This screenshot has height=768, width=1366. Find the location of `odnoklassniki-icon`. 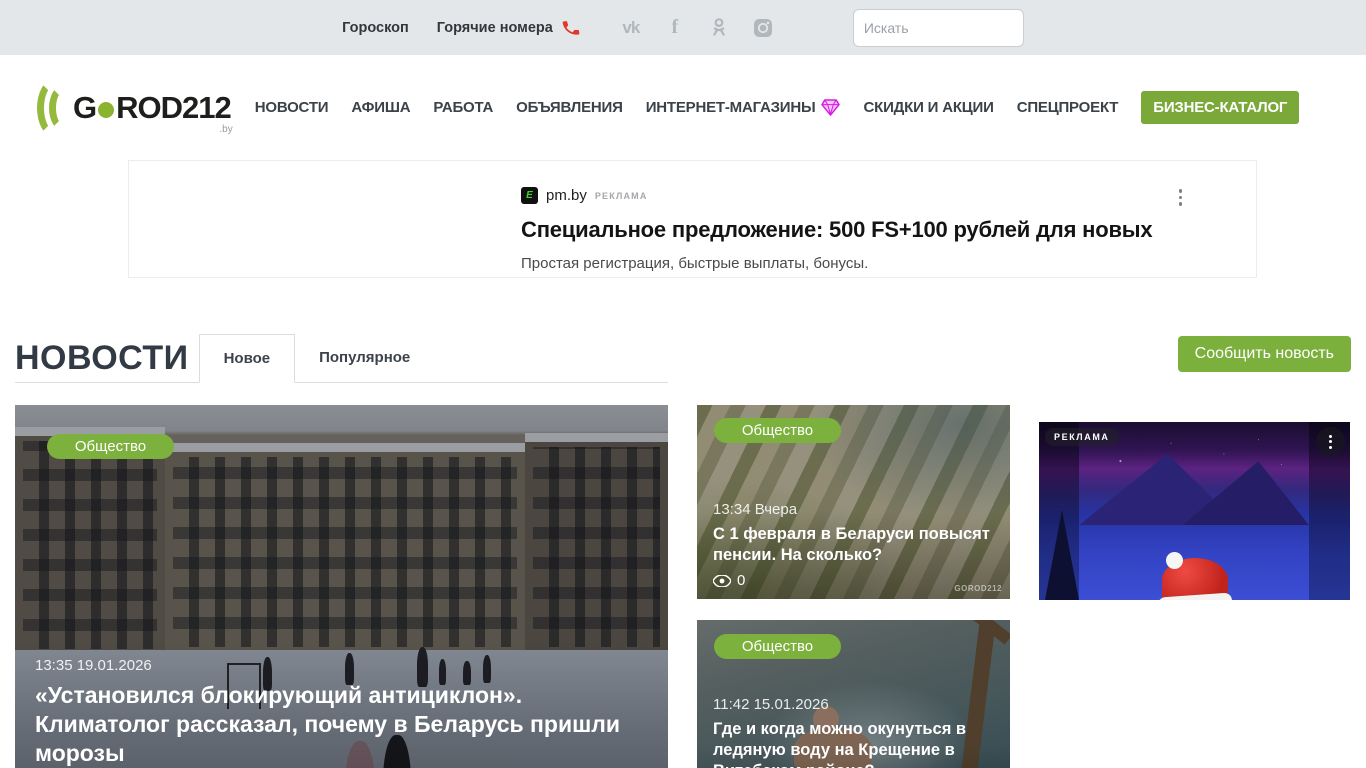

odnoklassniki-icon is located at coordinates (719, 28).